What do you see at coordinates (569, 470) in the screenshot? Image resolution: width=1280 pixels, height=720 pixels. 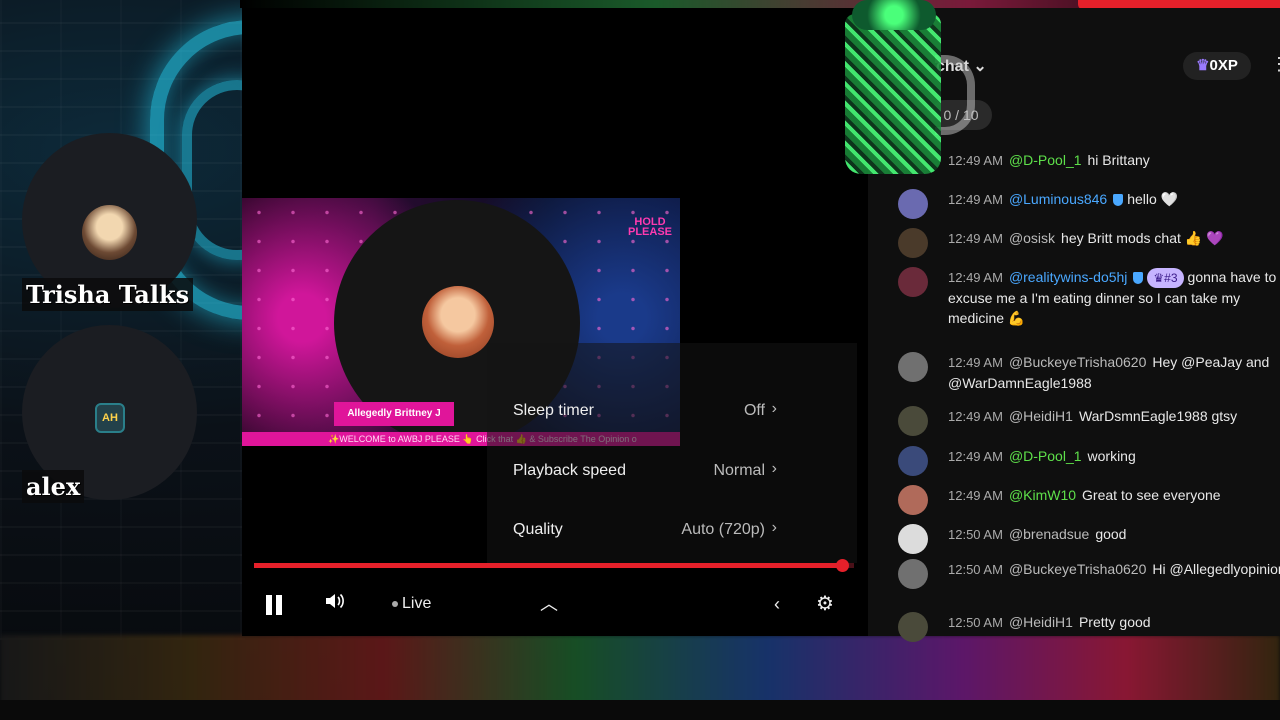 I see `menu-item-label: Playback speed` at bounding box center [569, 470].